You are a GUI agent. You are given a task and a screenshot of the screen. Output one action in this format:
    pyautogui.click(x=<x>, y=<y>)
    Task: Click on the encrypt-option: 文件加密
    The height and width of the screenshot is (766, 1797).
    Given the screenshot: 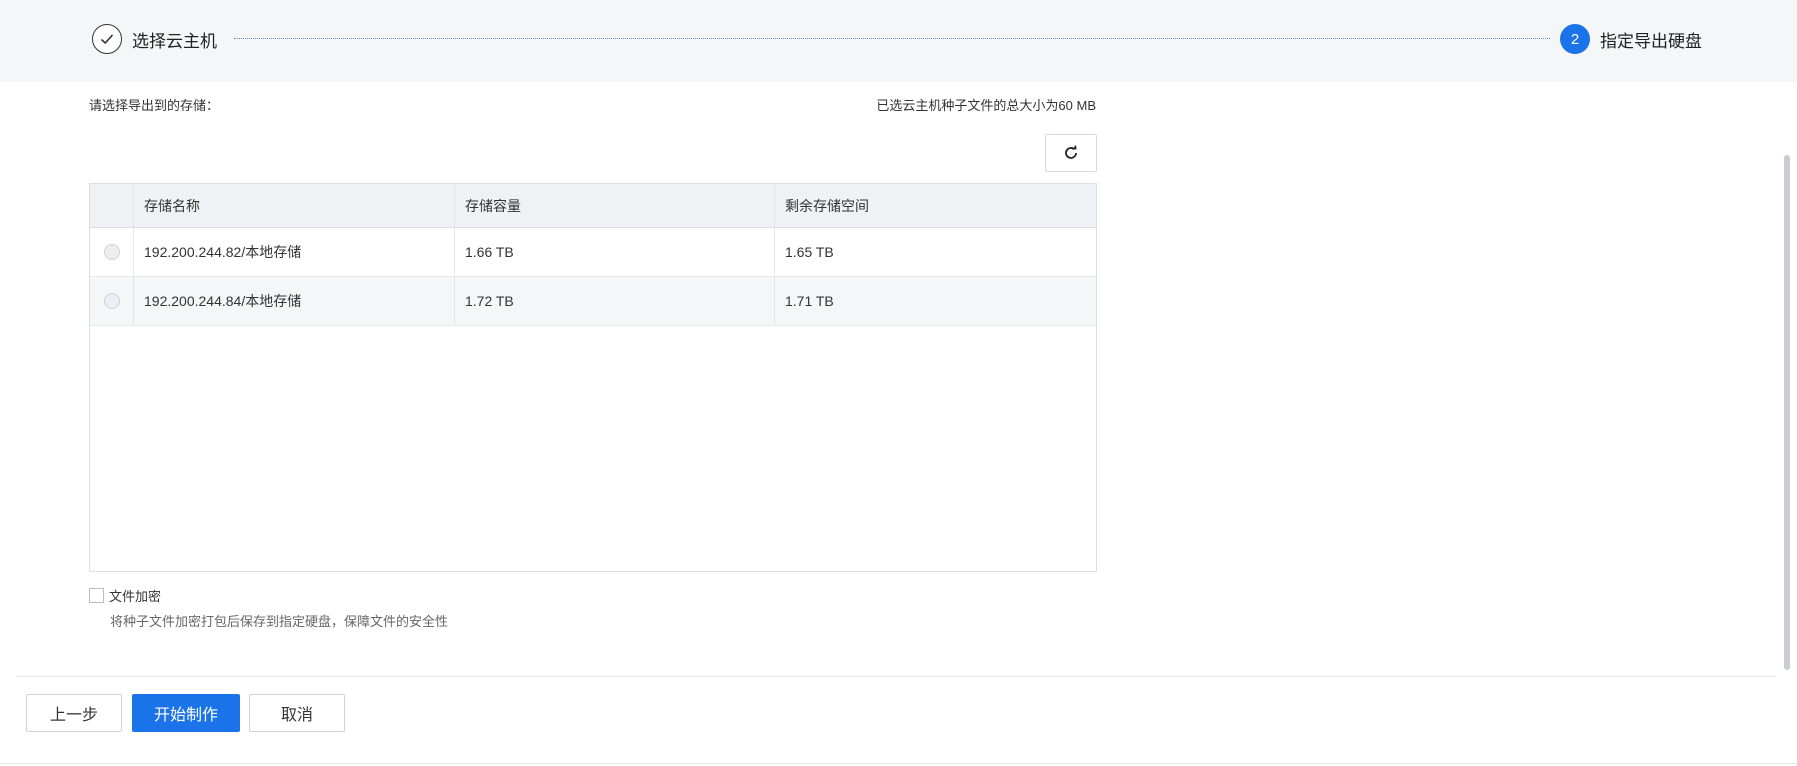 What is the action you would take?
    pyautogui.click(x=125, y=595)
    